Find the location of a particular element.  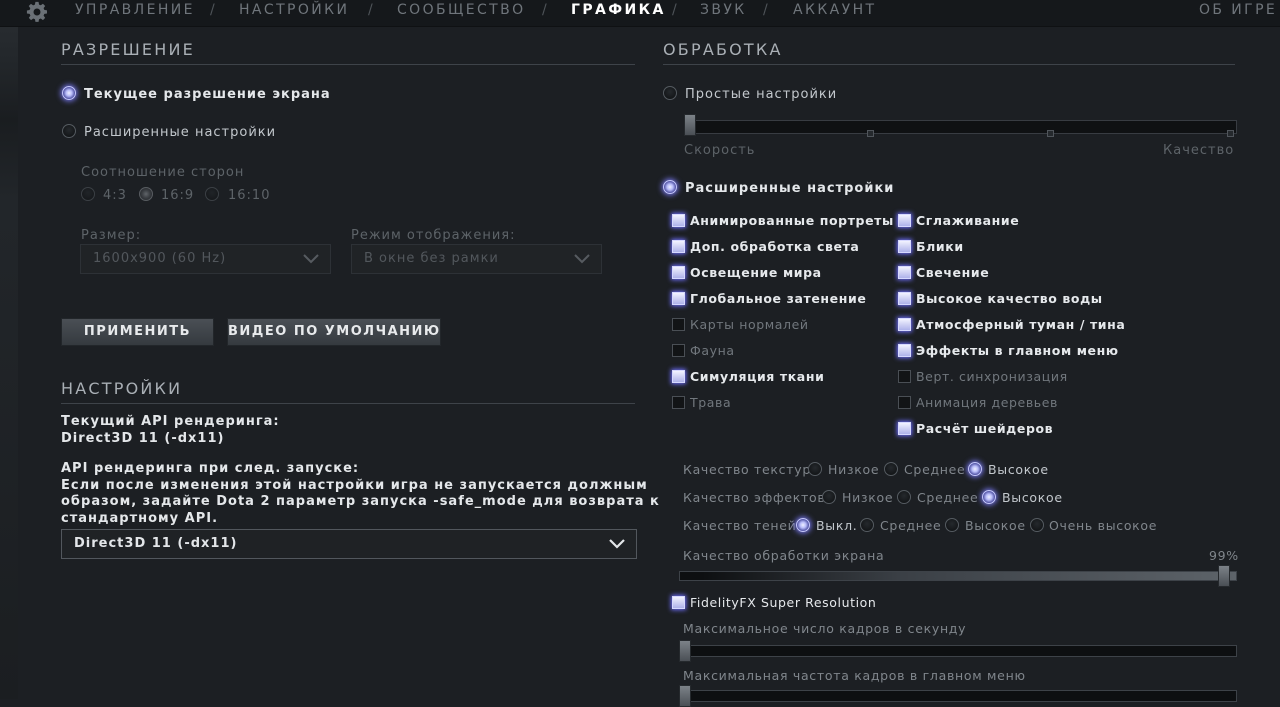

texture-quality-label: Качество текстур is located at coordinates (747, 469).